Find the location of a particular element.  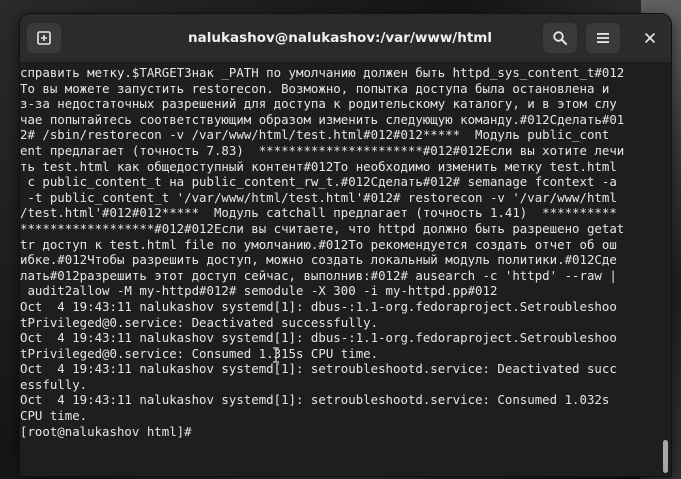

new-tab-icon is located at coordinates (44, 38).